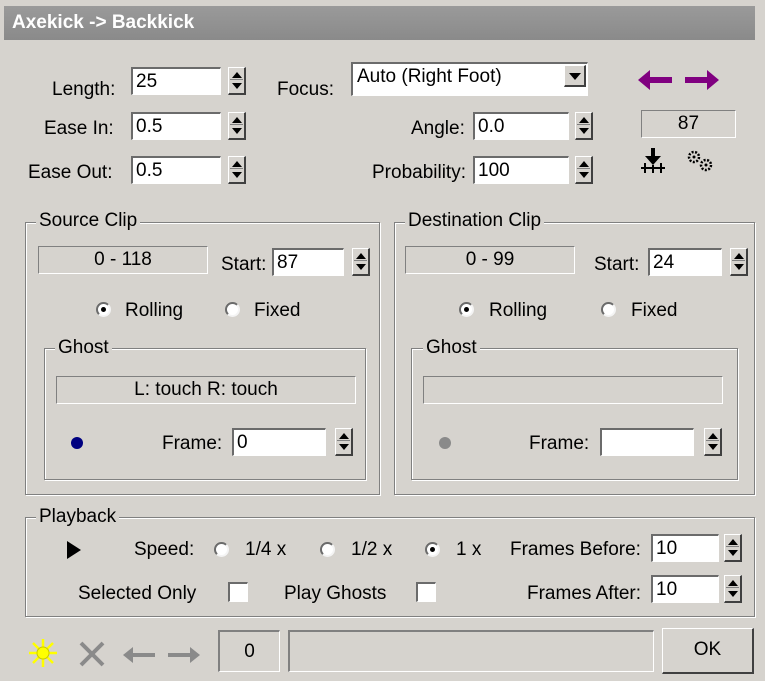 This screenshot has height=681, width=765. What do you see at coordinates (647, 442) in the screenshot?
I see `destination-ghost-frame-field` at bounding box center [647, 442].